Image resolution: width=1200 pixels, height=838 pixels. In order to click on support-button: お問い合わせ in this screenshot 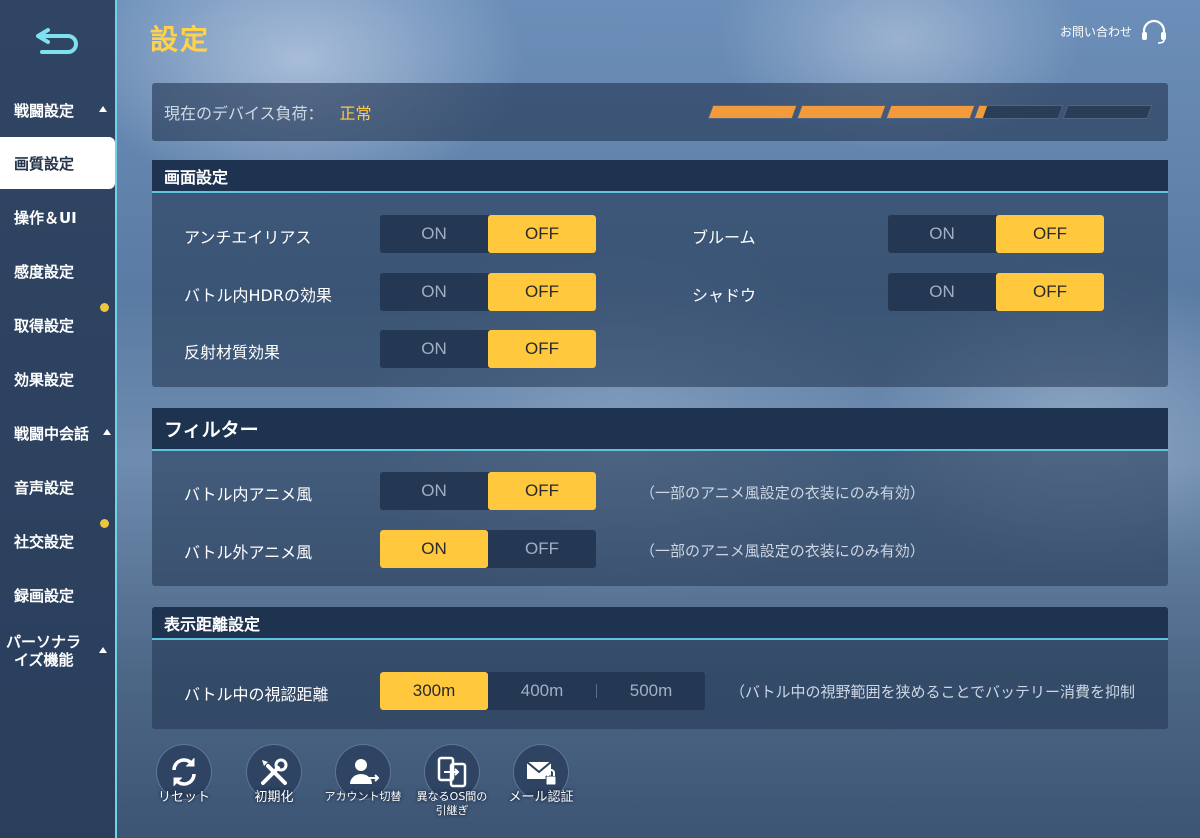, I will do `click(1114, 31)`.